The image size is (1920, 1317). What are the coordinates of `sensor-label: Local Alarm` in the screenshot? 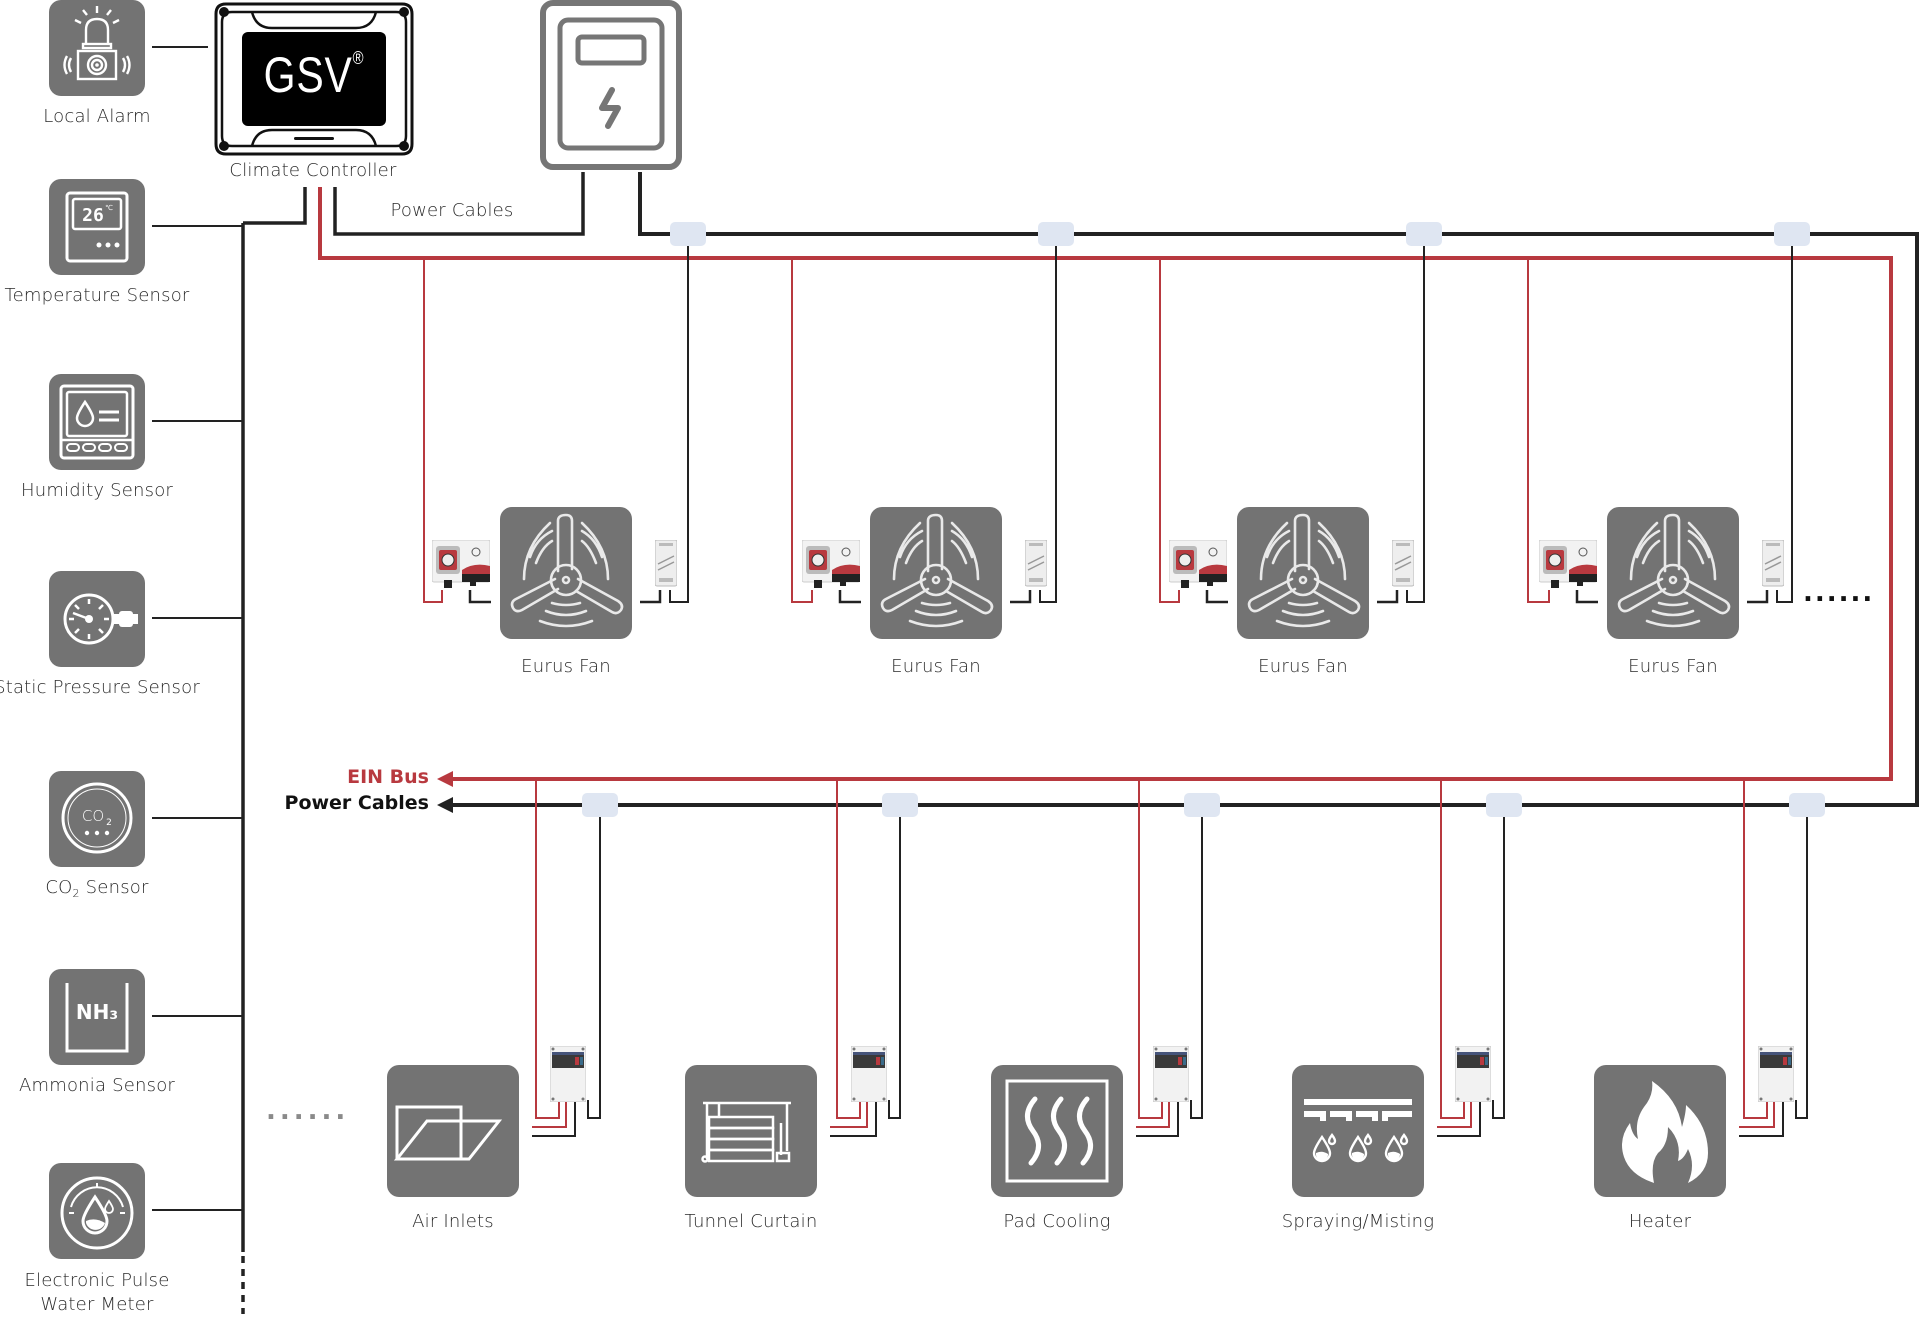 It's located at (97, 116).